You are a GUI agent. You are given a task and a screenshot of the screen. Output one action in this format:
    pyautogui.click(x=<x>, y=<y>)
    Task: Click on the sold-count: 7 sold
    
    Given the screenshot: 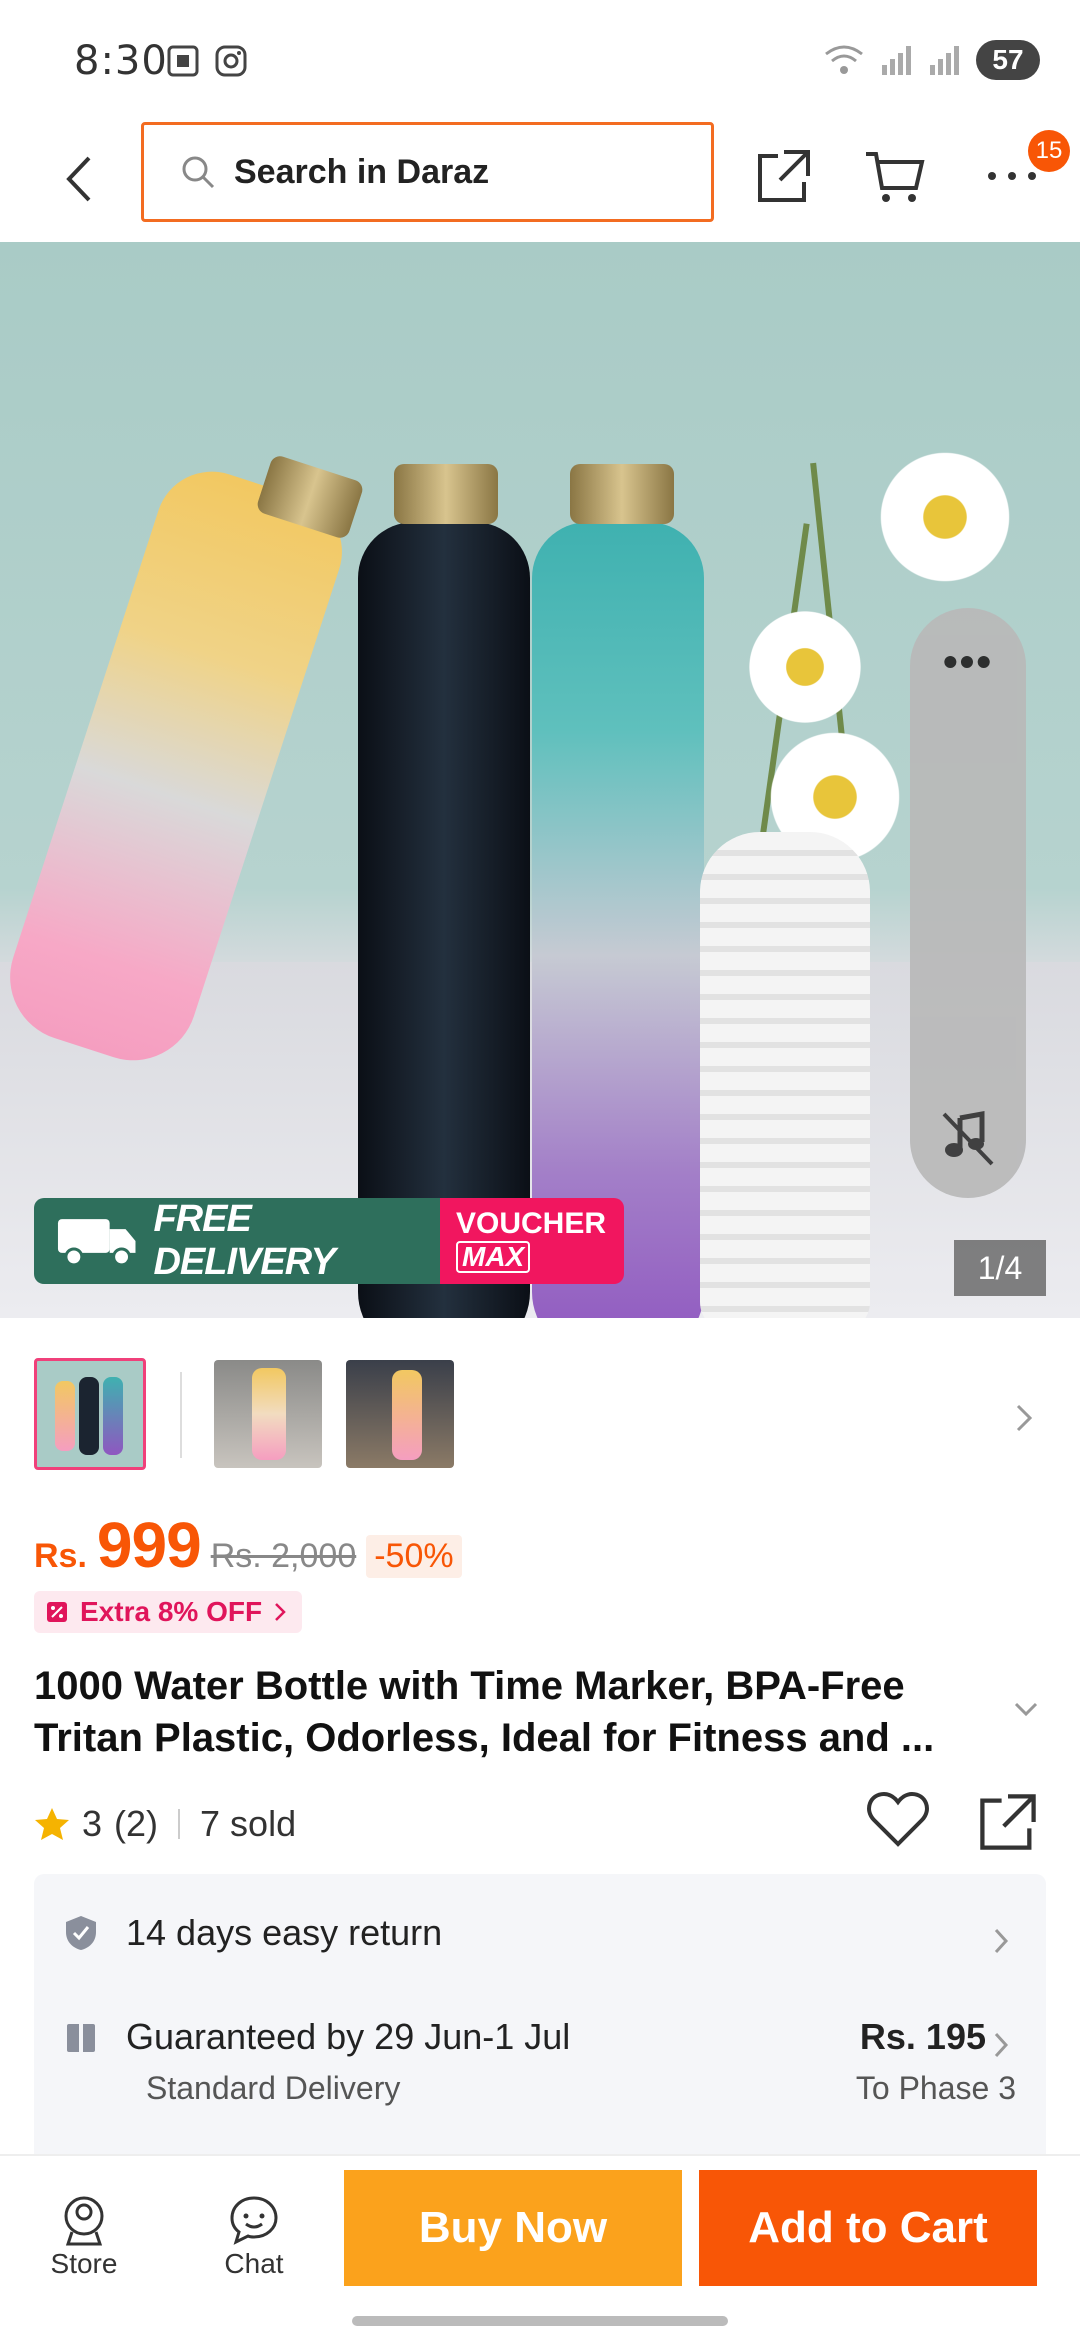 What is the action you would take?
    pyautogui.click(x=248, y=1823)
    